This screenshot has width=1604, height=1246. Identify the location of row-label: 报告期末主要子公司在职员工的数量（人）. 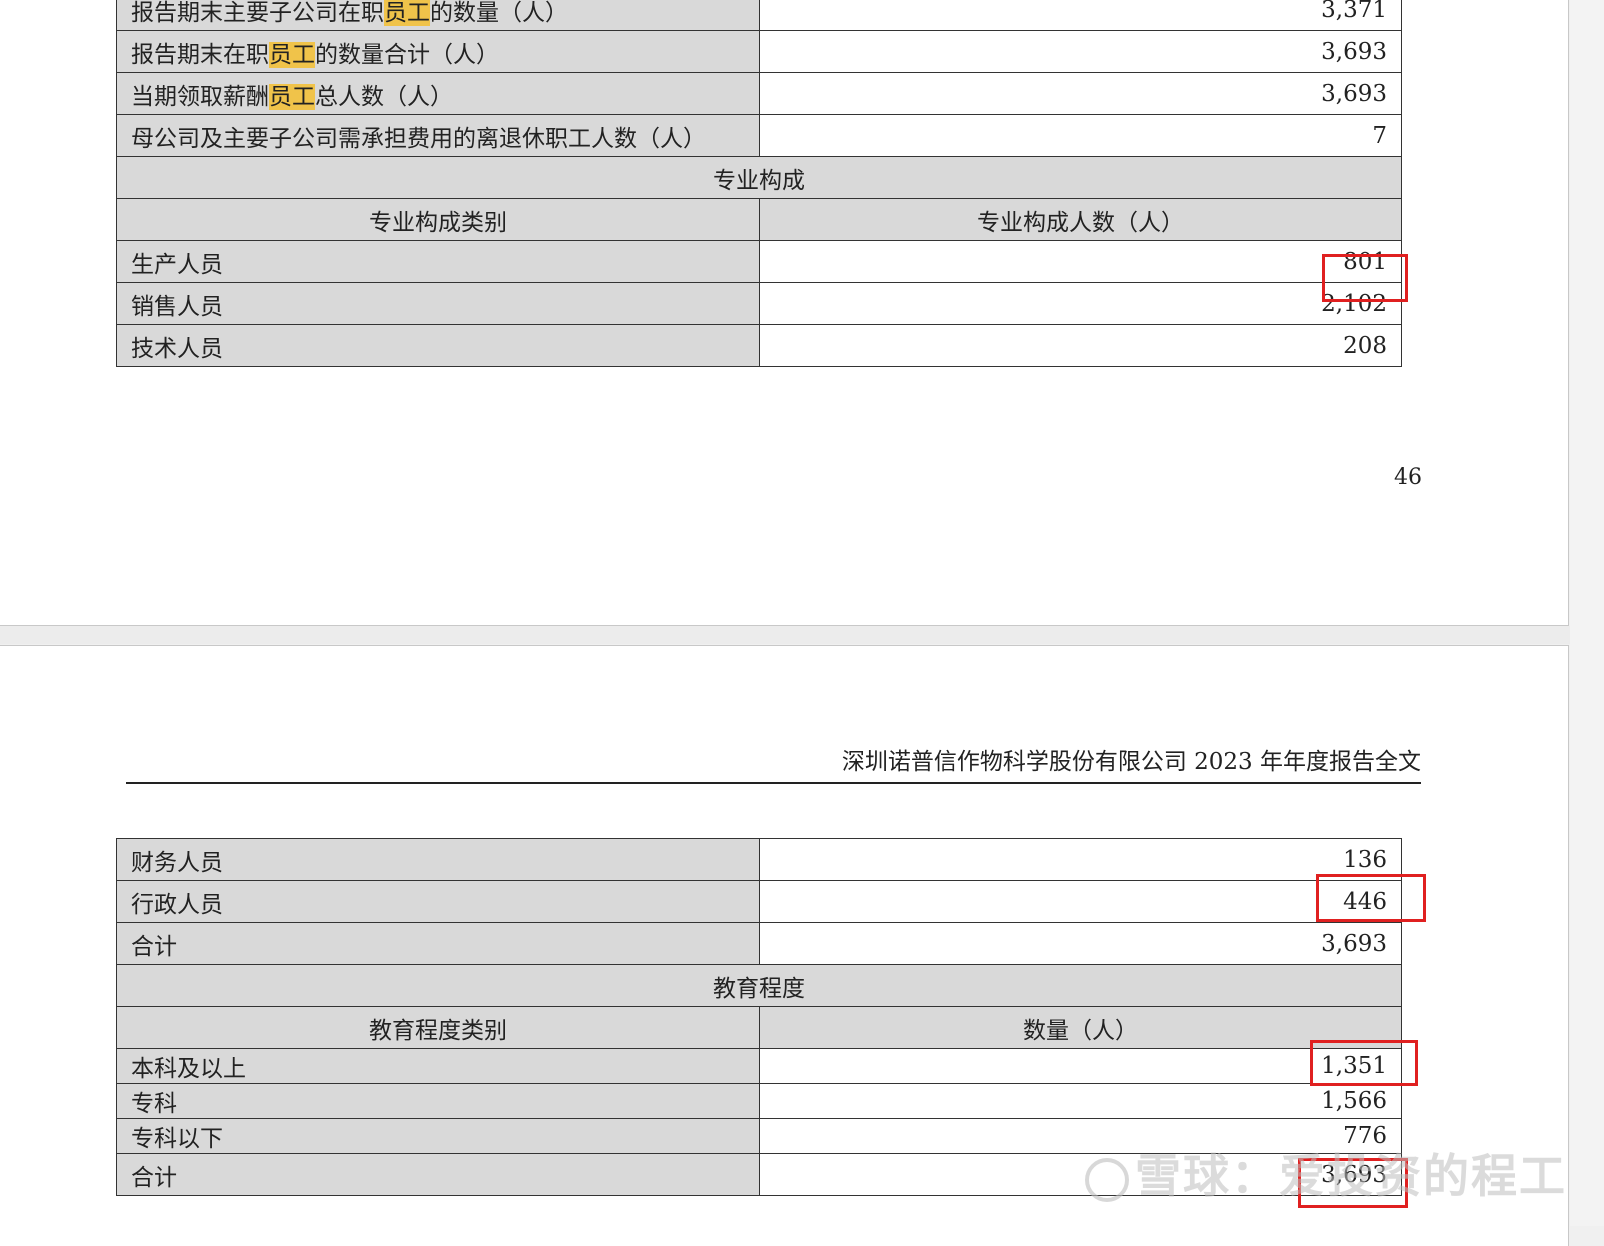
(438, 15).